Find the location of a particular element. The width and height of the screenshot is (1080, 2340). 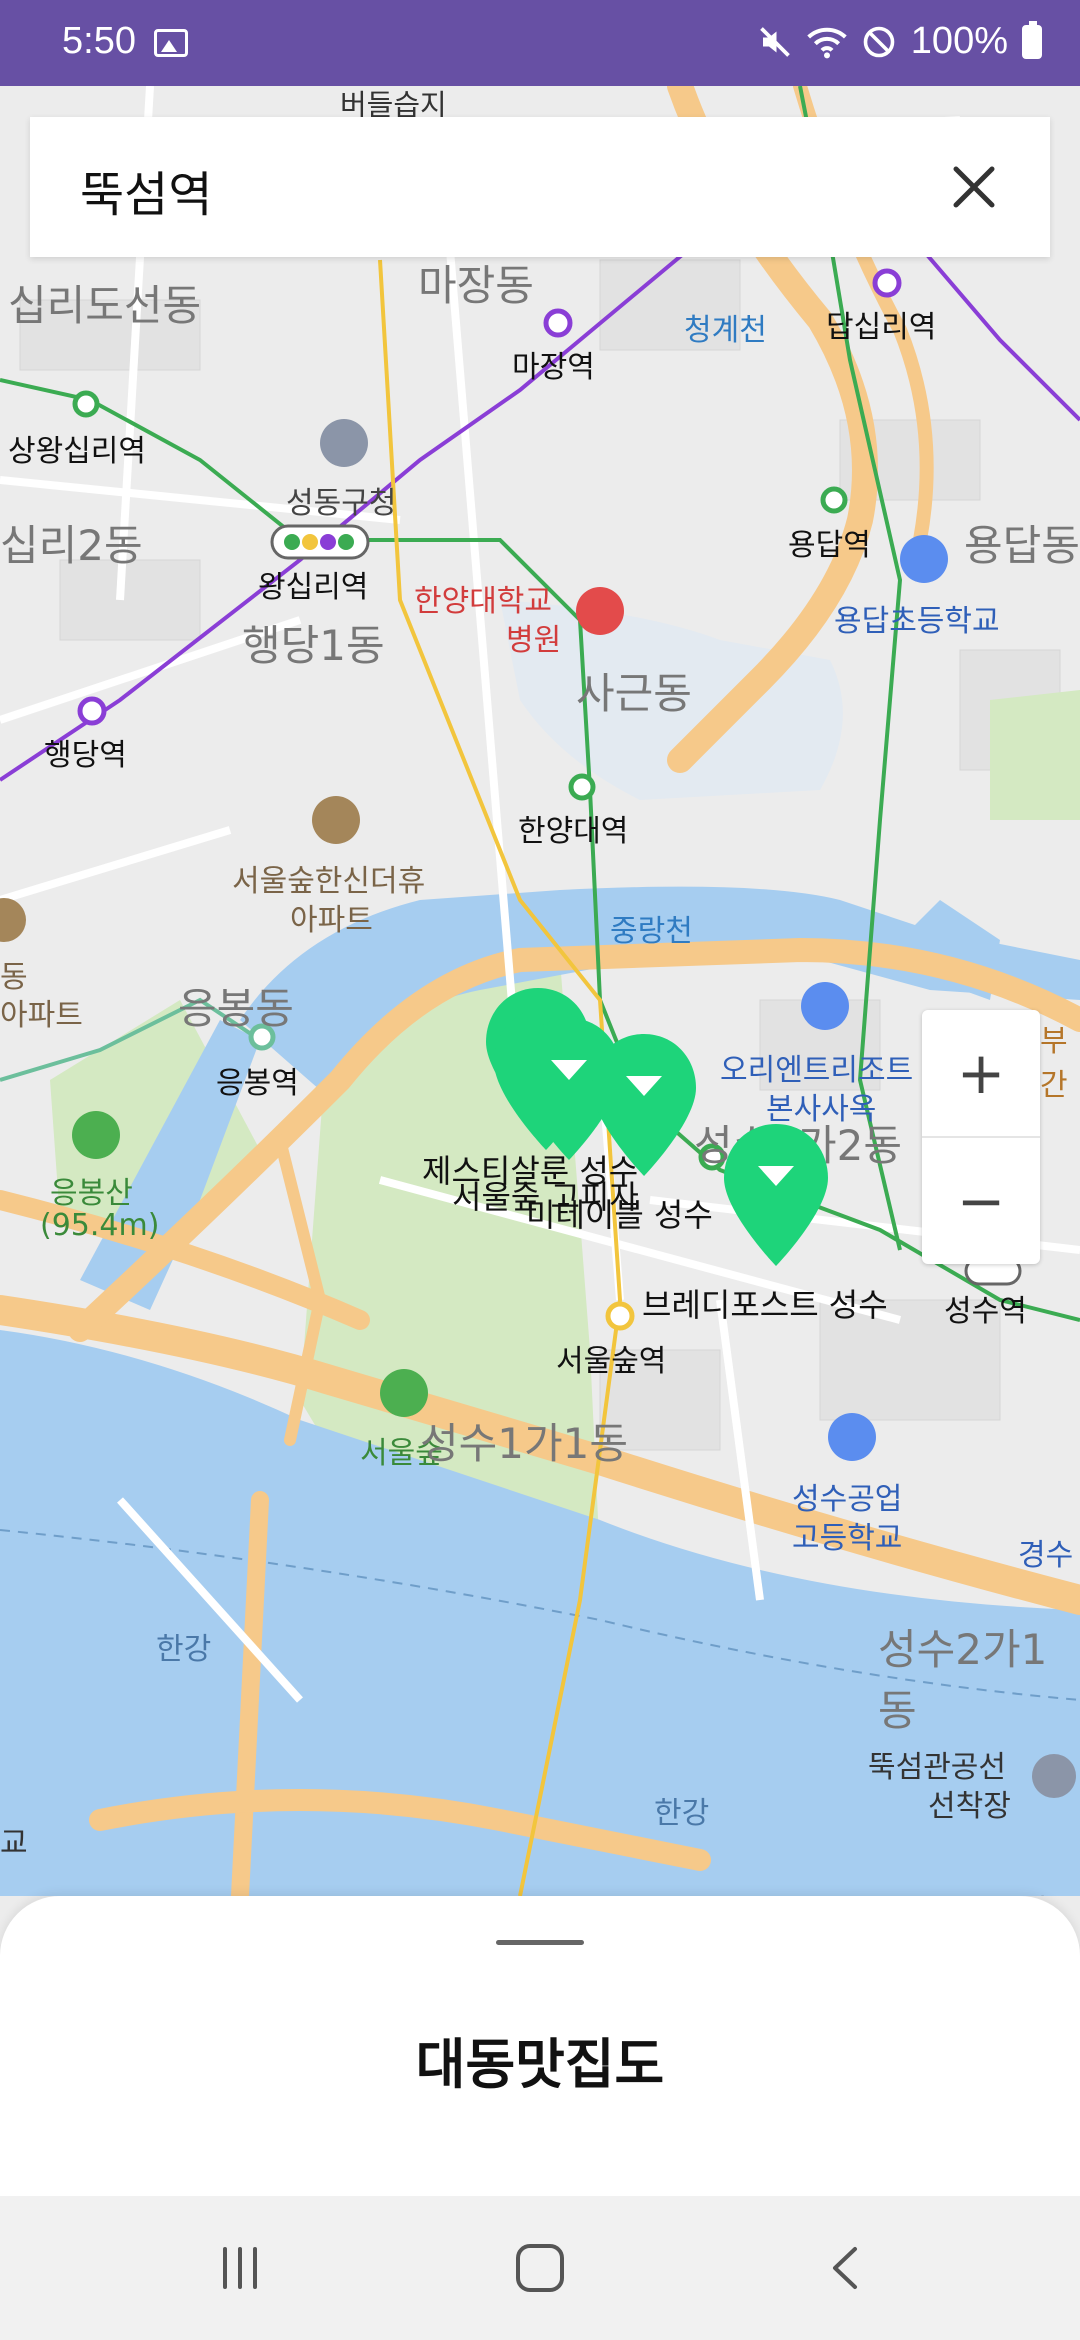

zoom-controls: + − is located at coordinates (981, 1137).